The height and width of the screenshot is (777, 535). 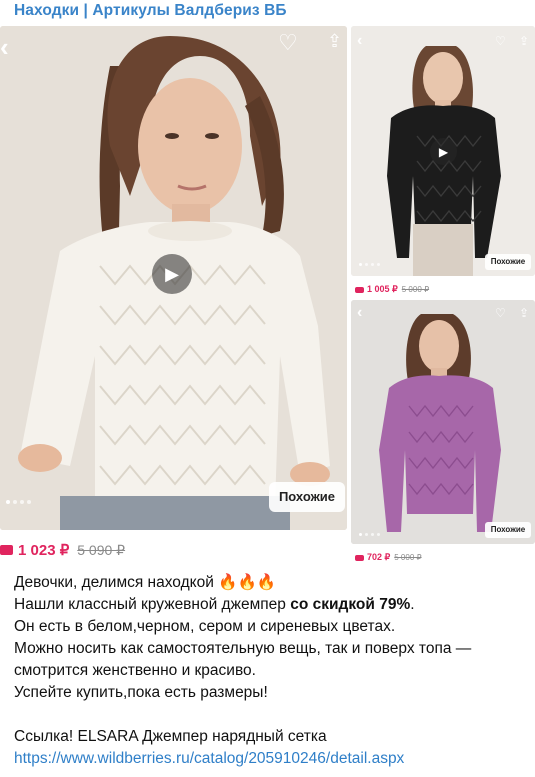 What do you see at coordinates (135, 670) in the screenshot?
I see `message-line: смотрится женственно и красиво.` at bounding box center [135, 670].